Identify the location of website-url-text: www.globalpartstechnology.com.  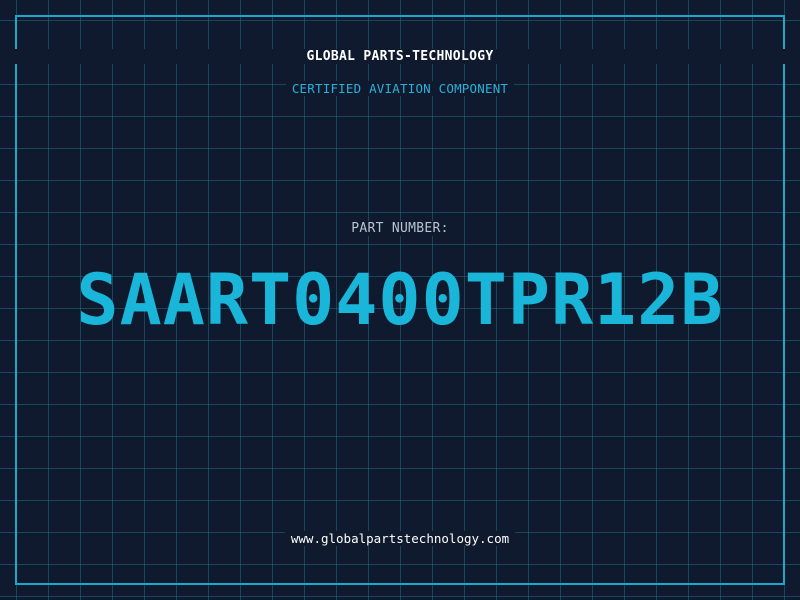
(400, 538).